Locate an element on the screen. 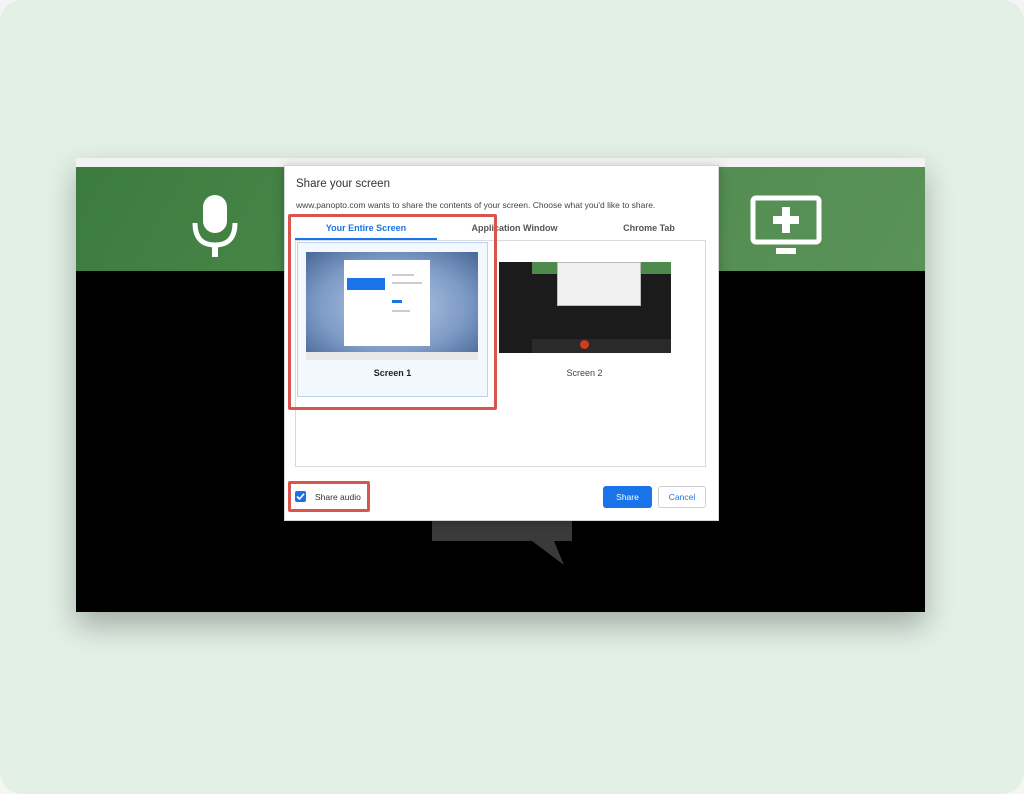 This screenshot has height=794, width=1024. thumbnail-dialog is located at coordinates (599, 284).